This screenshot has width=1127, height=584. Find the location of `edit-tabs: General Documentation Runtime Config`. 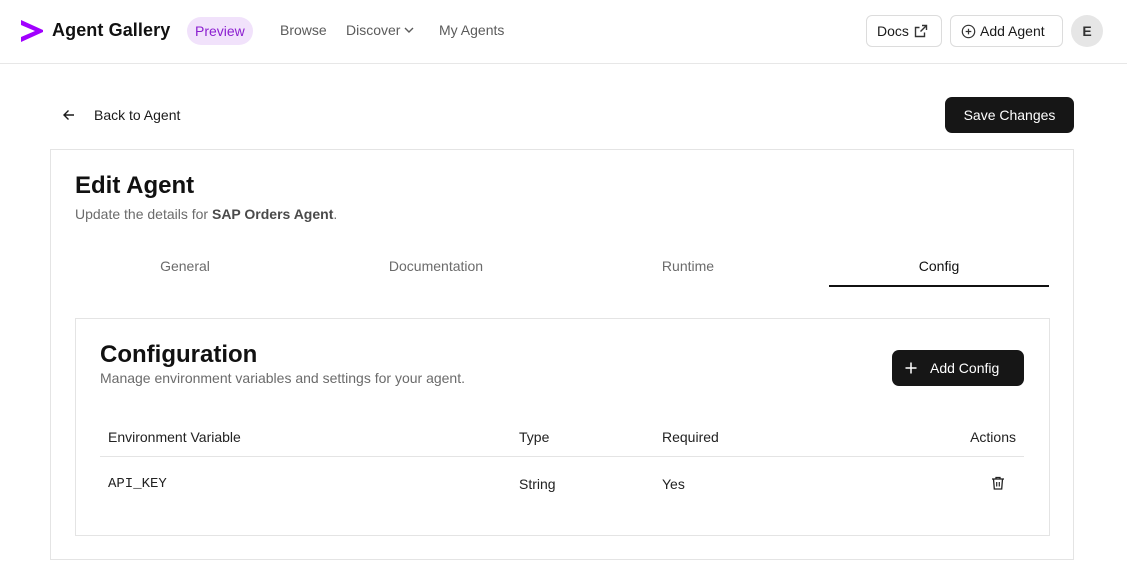

edit-tabs: General Documentation Runtime Config is located at coordinates (562, 268).